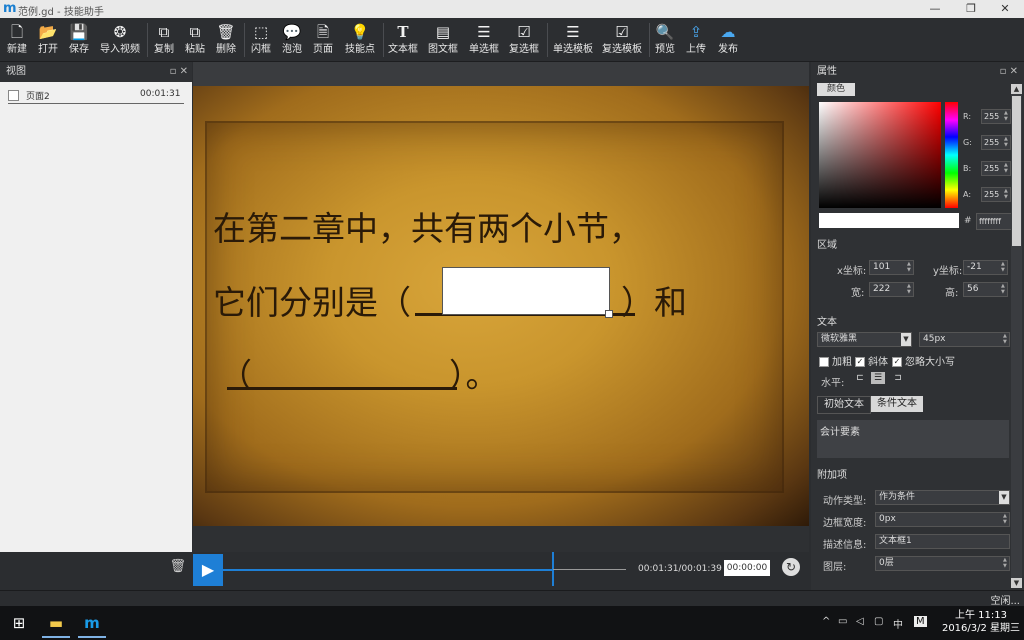 The image size is (1024, 640). I want to click on delete-page-icon: 🗑, so click(177, 566).